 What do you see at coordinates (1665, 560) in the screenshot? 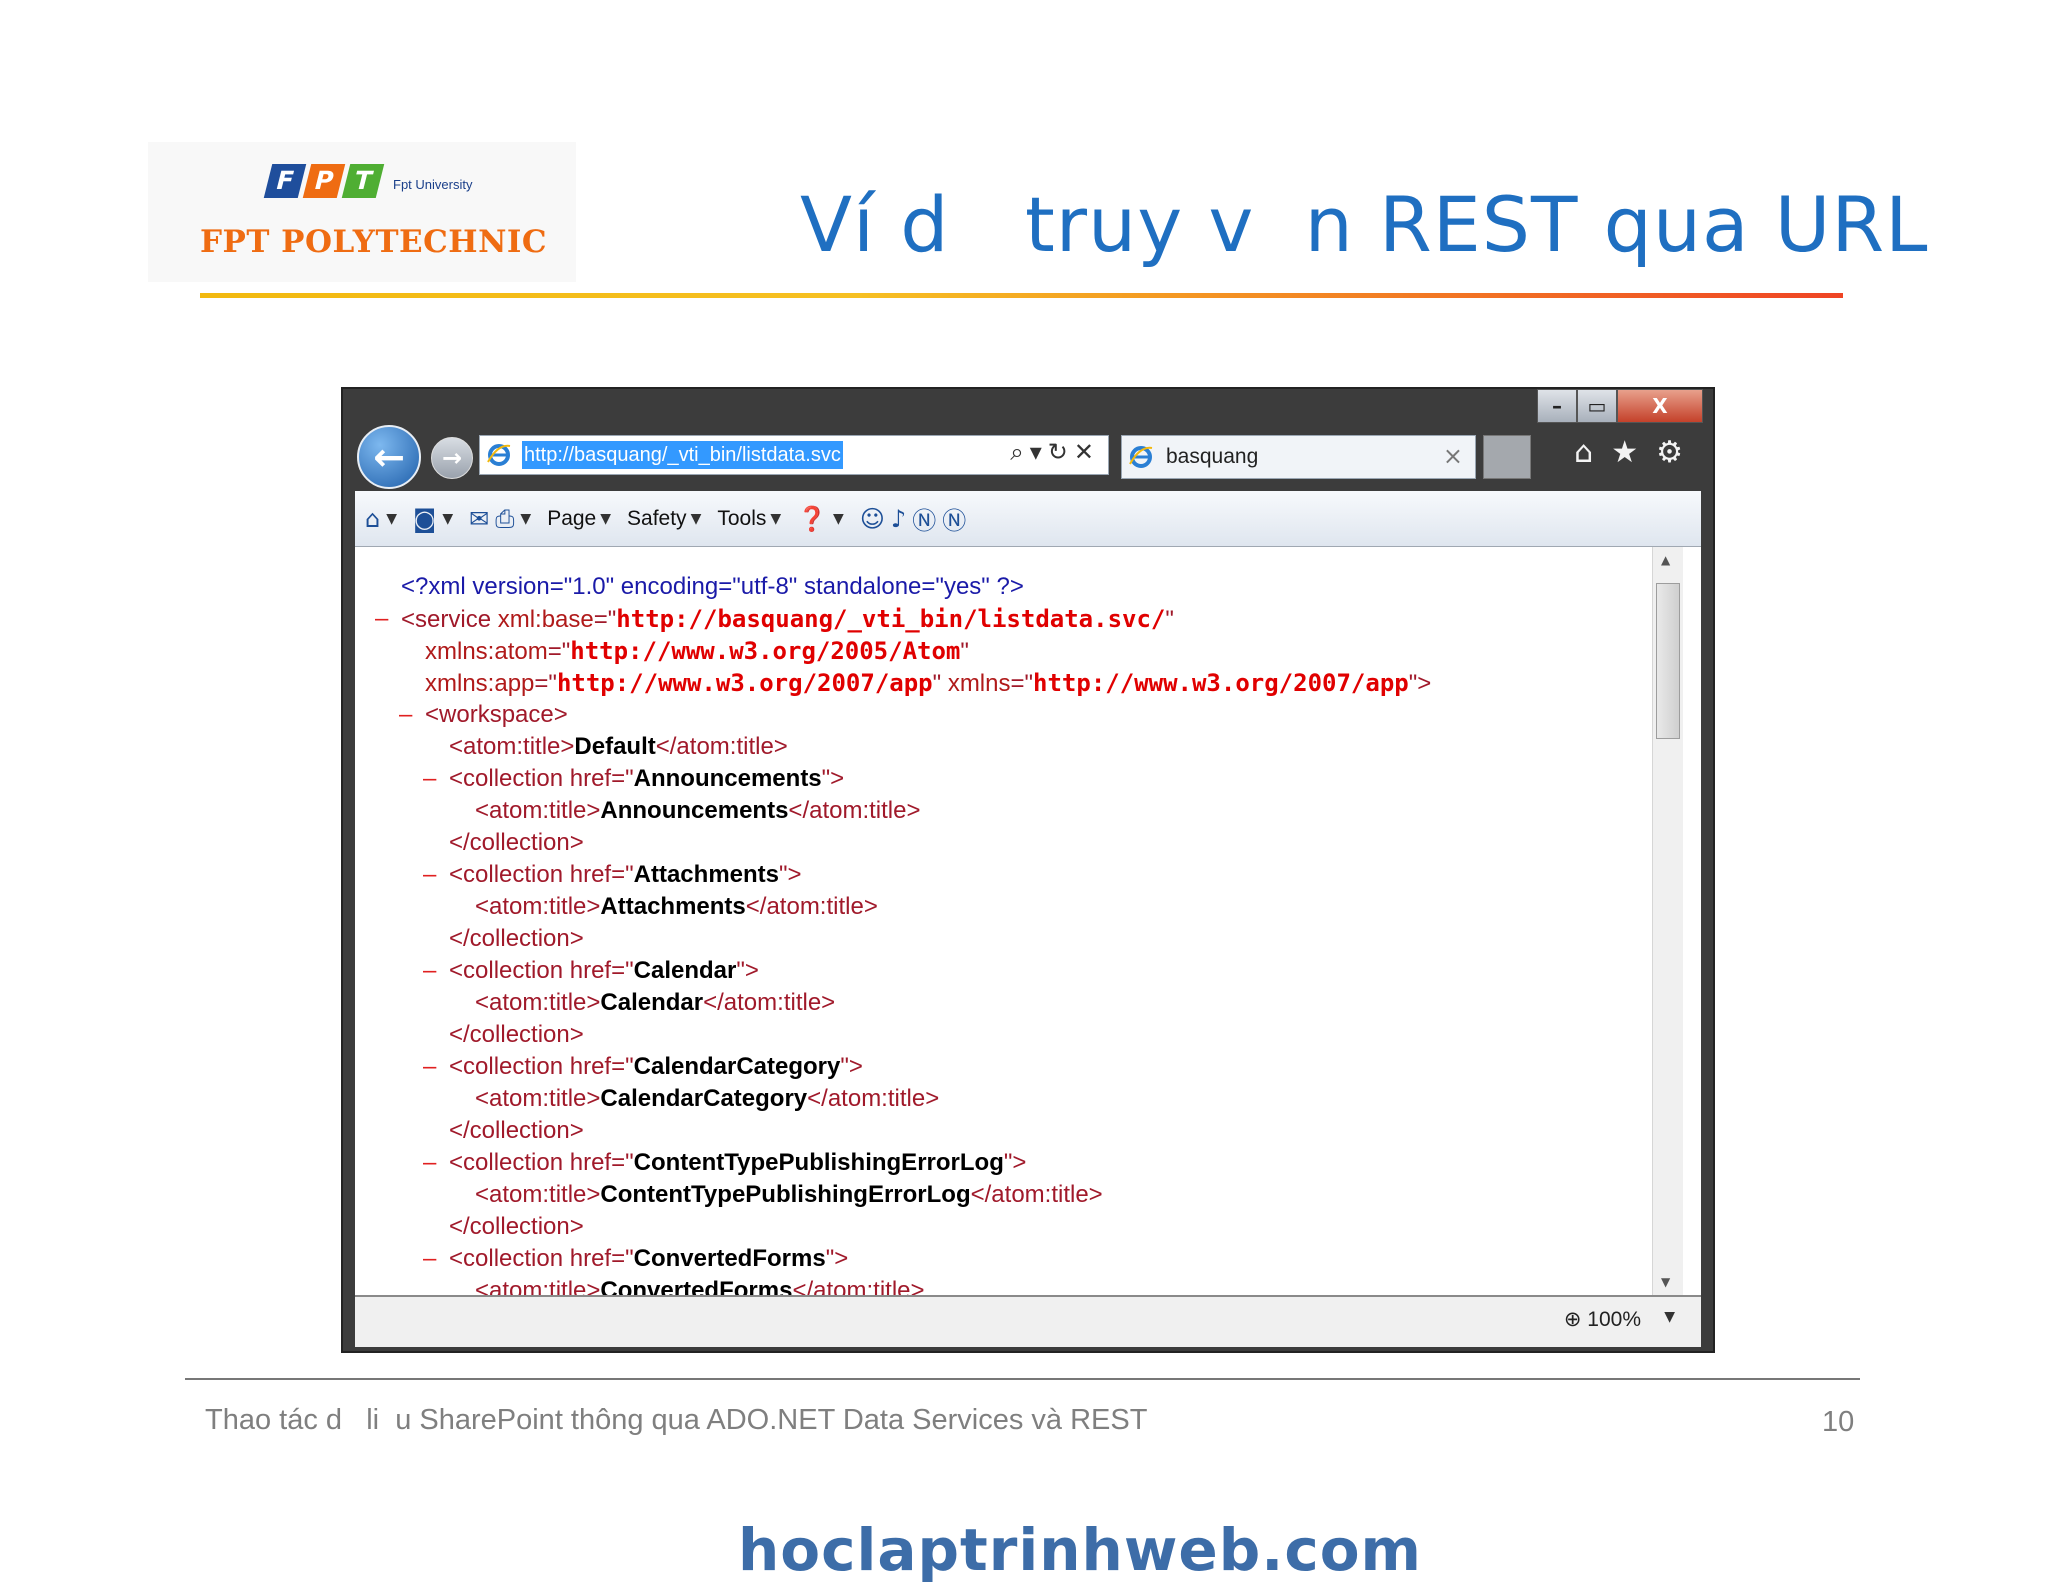
I see `scroll-up-icon: ▲` at bounding box center [1665, 560].